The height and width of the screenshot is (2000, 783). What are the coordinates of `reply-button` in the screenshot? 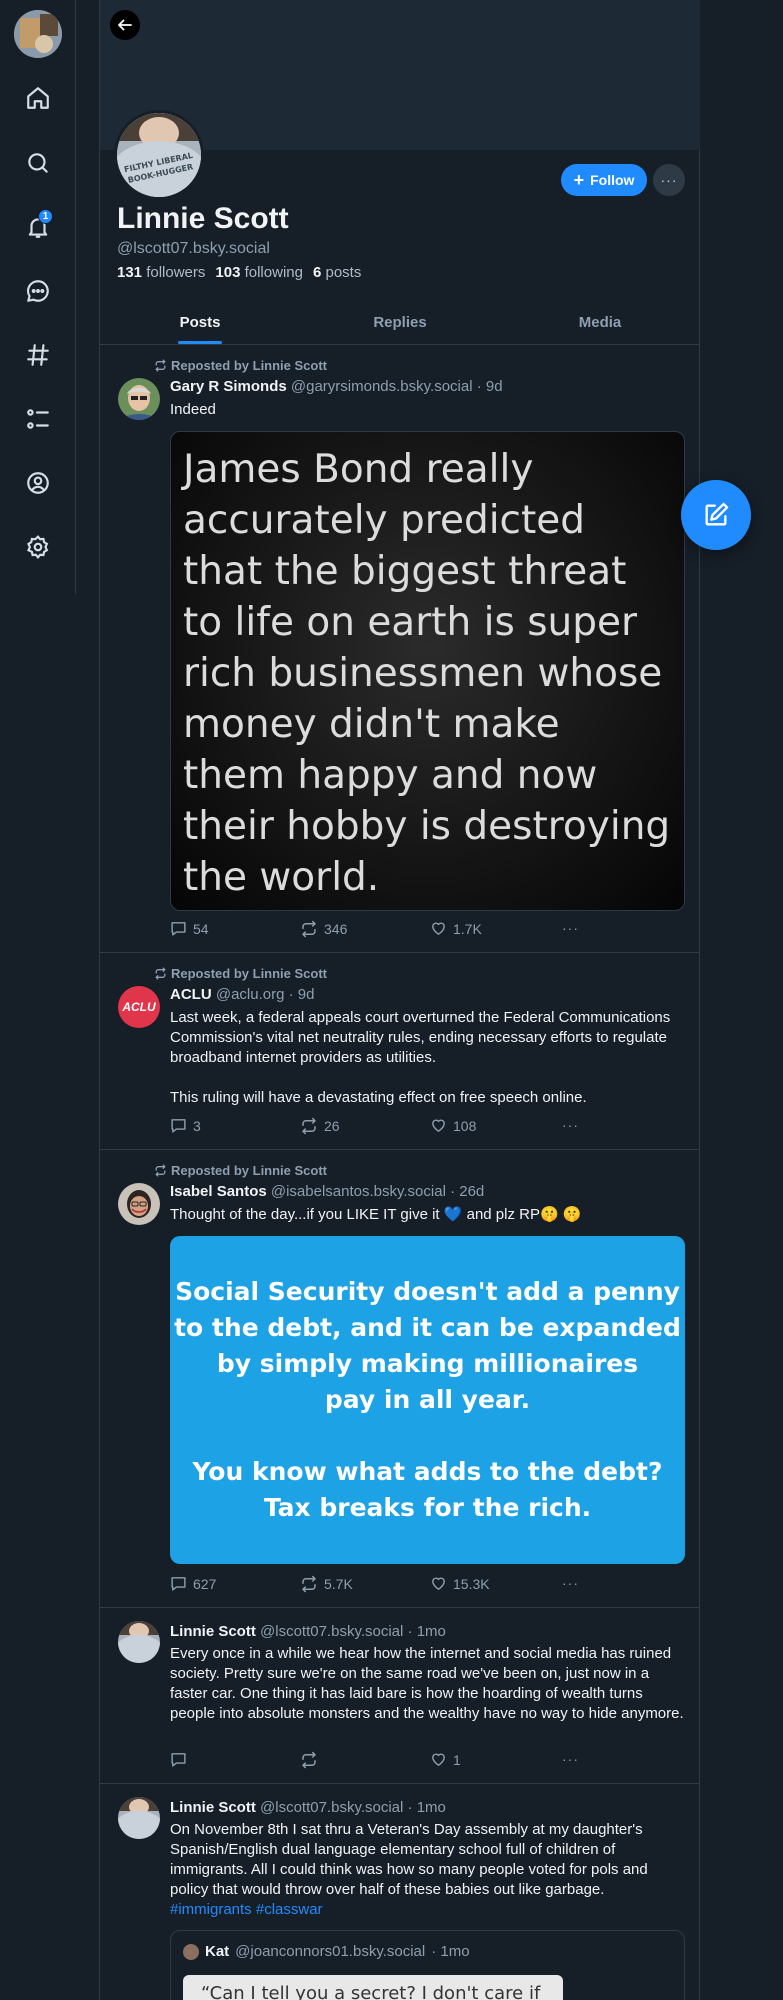 It's located at (181, 1759).